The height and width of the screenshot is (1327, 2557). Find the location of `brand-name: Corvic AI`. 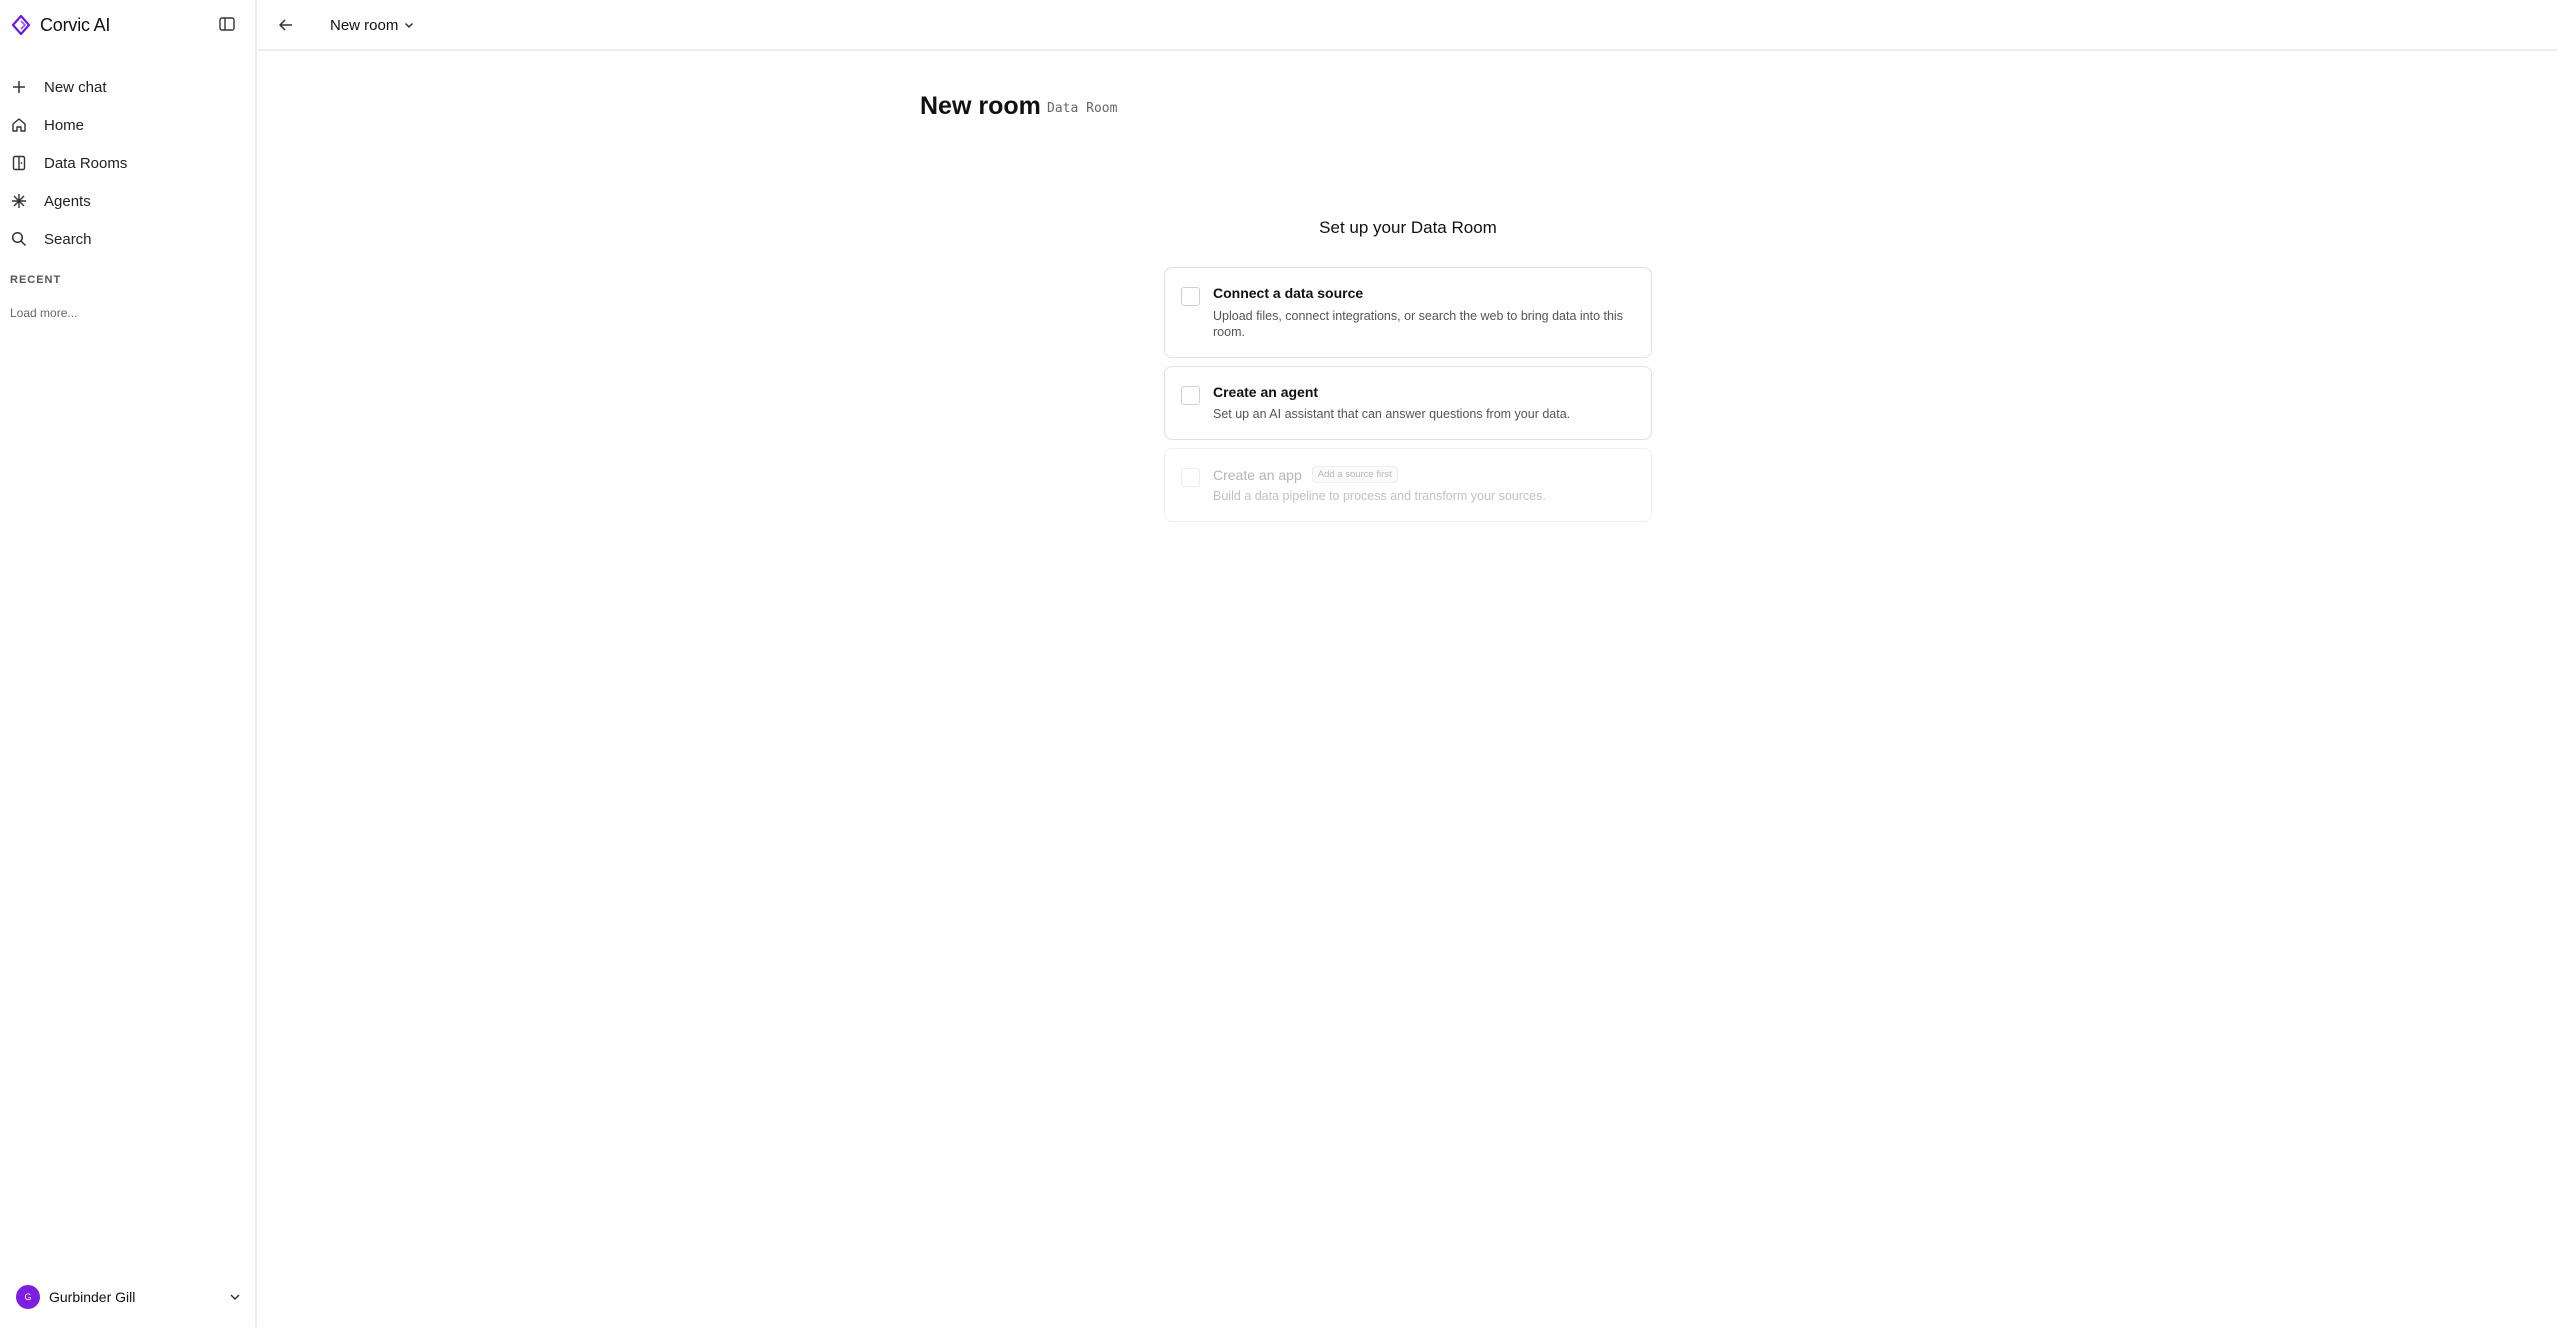

brand-name: Corvic AI is located at coordinates (75, 24).